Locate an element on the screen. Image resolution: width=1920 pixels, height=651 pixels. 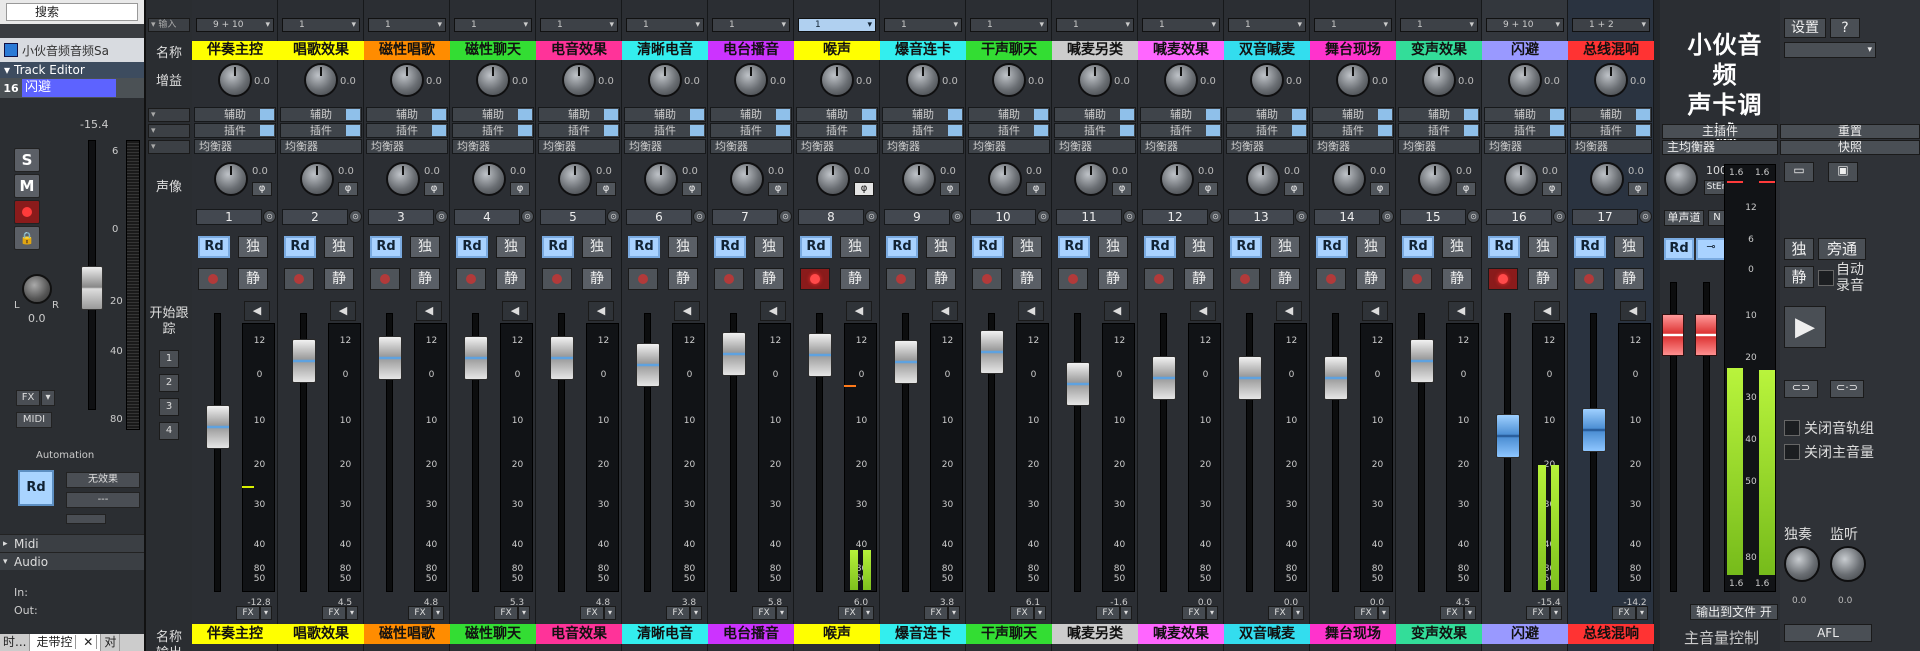
reset-view-button: 重置 is located at coordinates (1850, 131).